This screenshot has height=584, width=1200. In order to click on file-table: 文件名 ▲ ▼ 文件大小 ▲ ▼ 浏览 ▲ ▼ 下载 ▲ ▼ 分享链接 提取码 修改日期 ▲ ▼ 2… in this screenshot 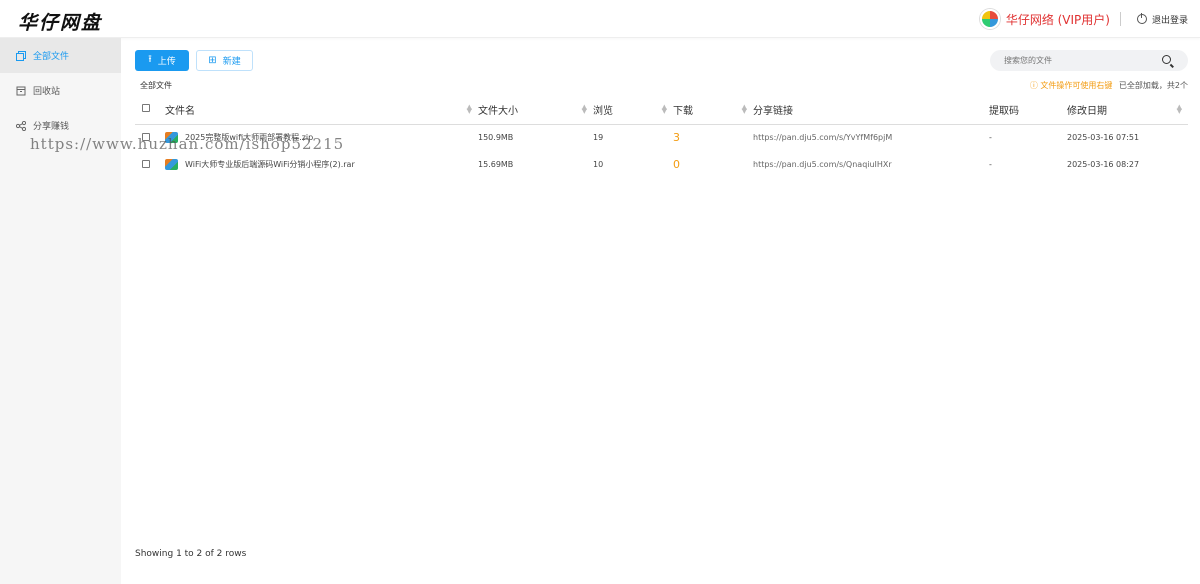, I will do `click(661, 137)`.